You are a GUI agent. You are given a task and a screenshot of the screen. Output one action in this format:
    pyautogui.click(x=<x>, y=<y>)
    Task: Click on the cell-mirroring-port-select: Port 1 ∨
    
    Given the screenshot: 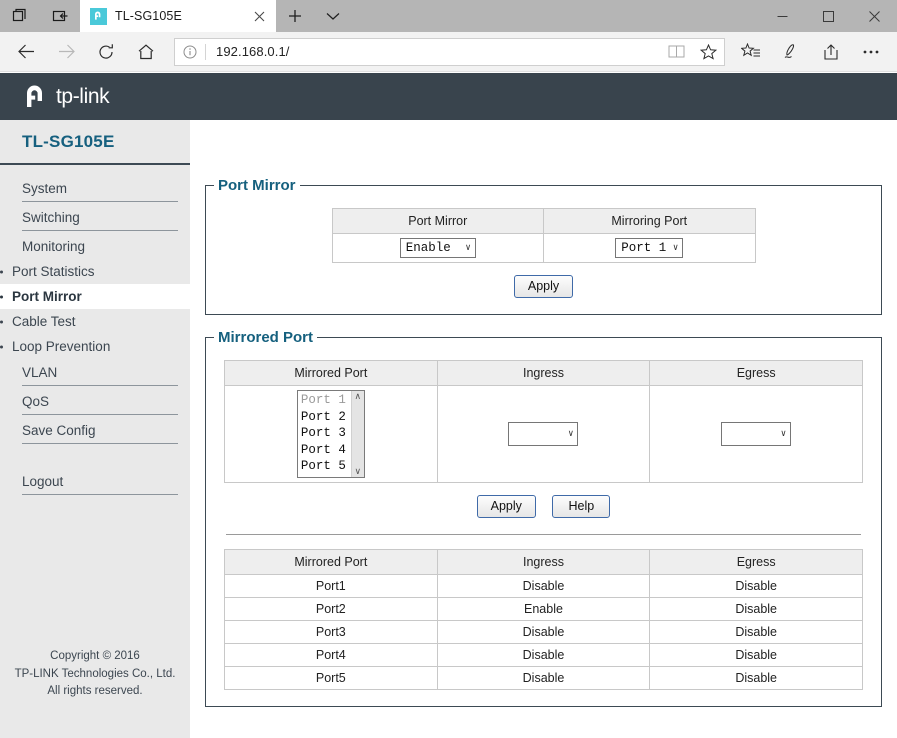 What is the action you would take?
    pyautogui.click(x=649, y=248)
    